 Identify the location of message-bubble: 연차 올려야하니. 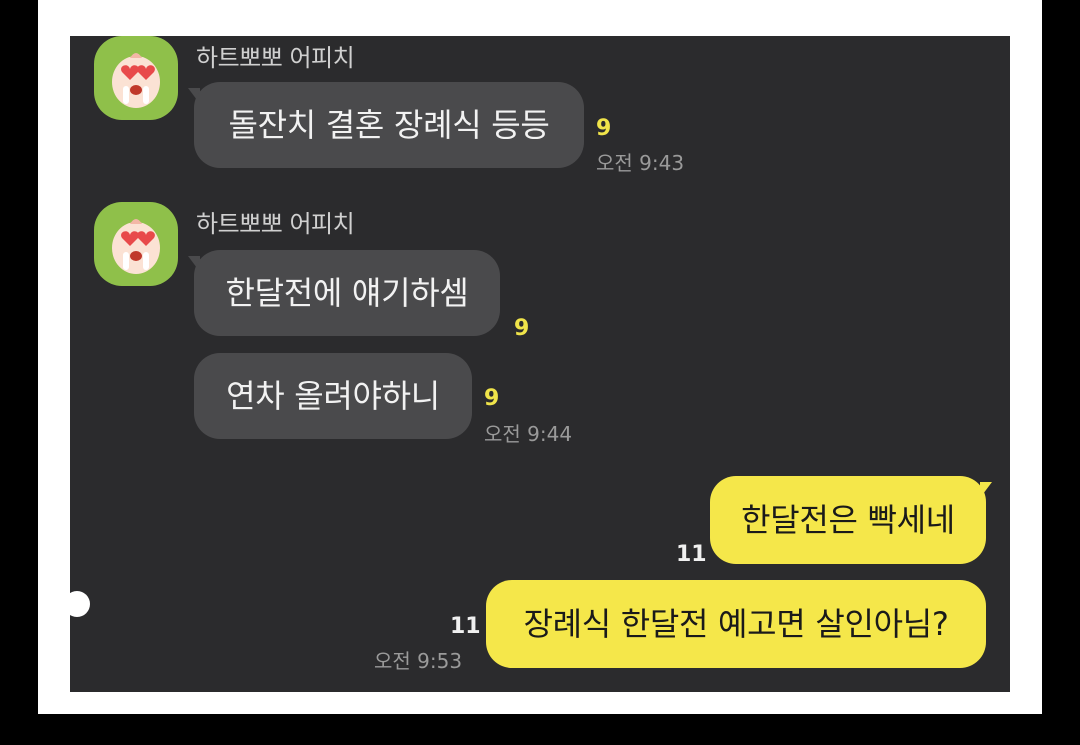
(333, 396).